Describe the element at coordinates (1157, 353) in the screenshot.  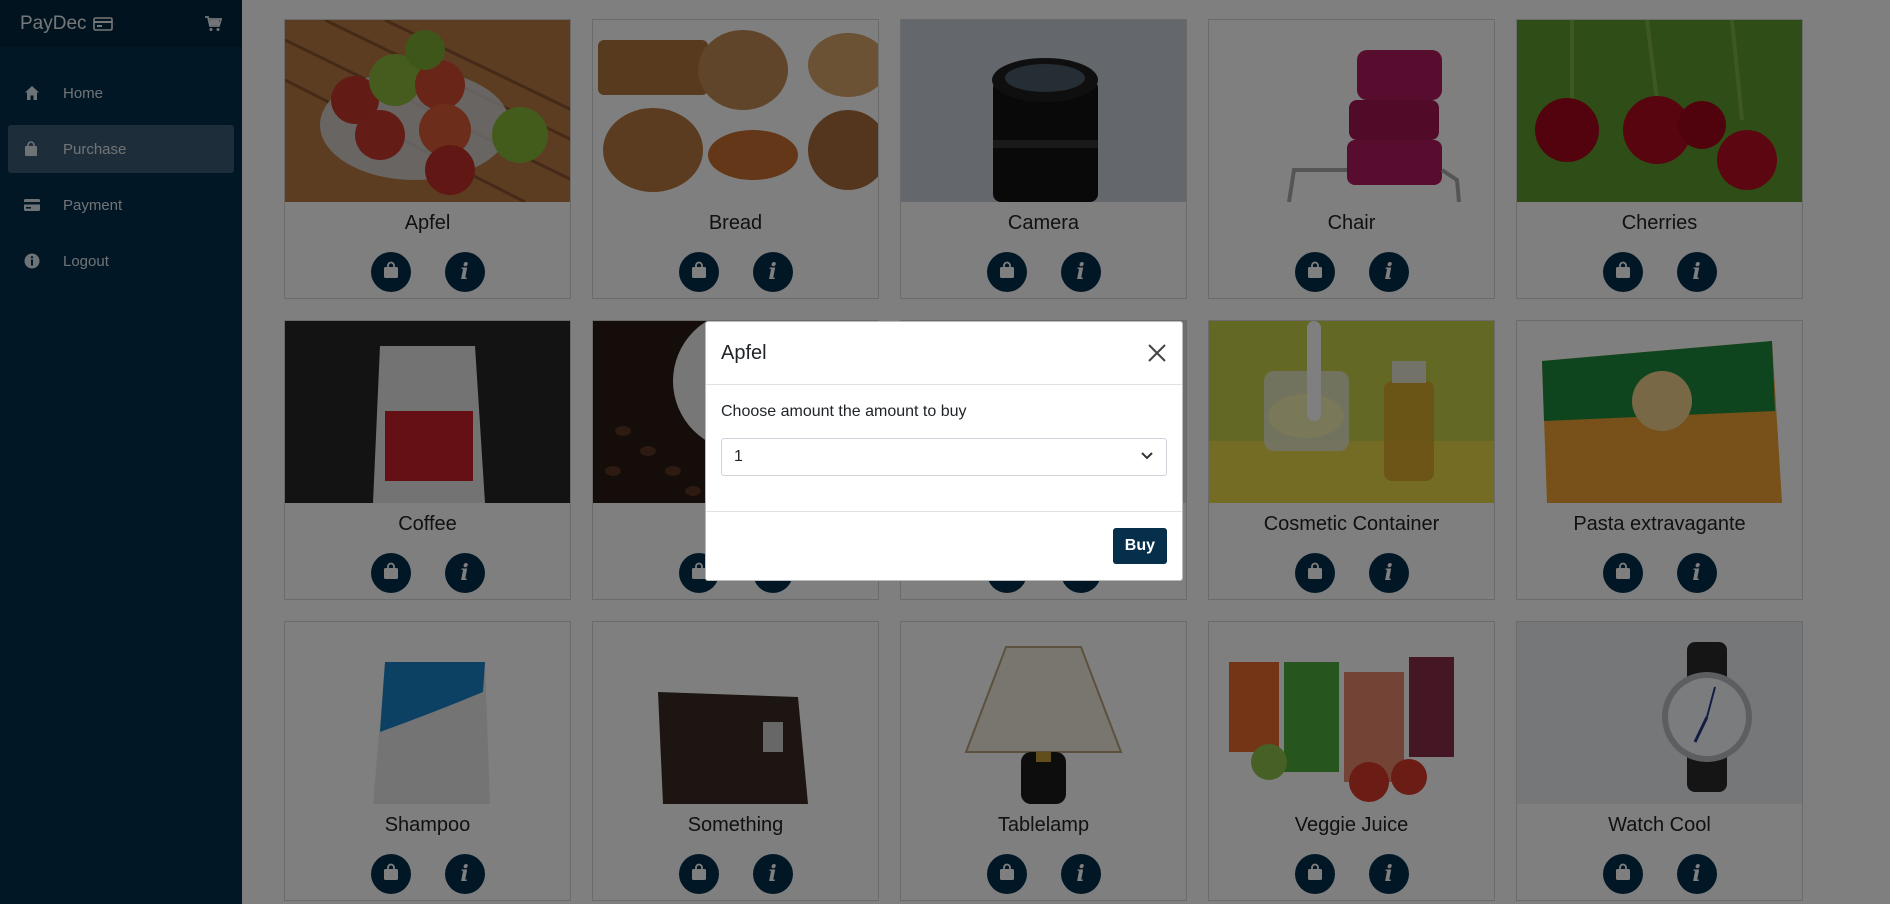
I see `close-icon` at that location.